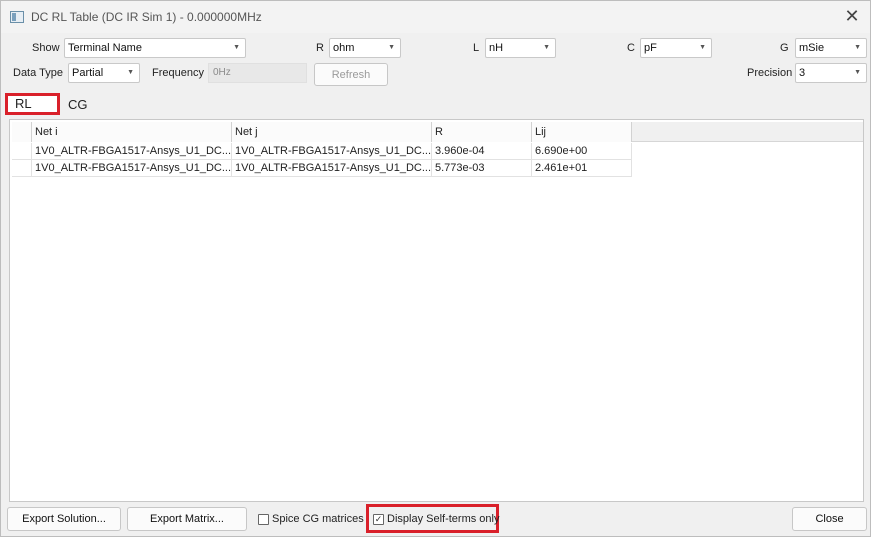  What do you see at coordinates (105, 48) in the screenshot?
I see `show-select-value: Terminal Name` at bounding box center [105, 48].